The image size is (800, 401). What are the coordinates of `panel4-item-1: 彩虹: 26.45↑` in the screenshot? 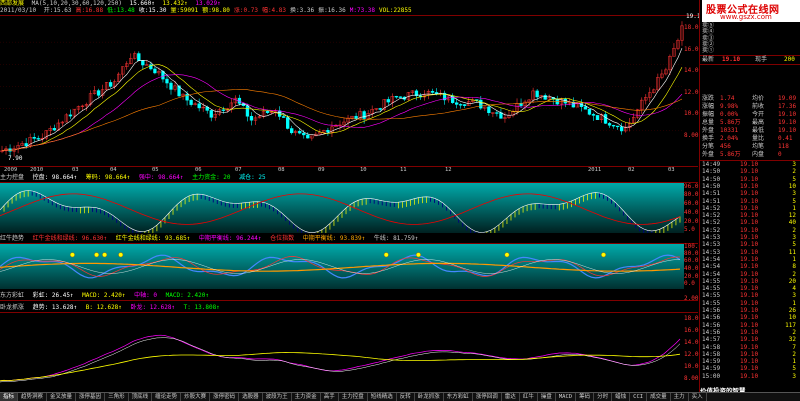 It's located at (53, 295).